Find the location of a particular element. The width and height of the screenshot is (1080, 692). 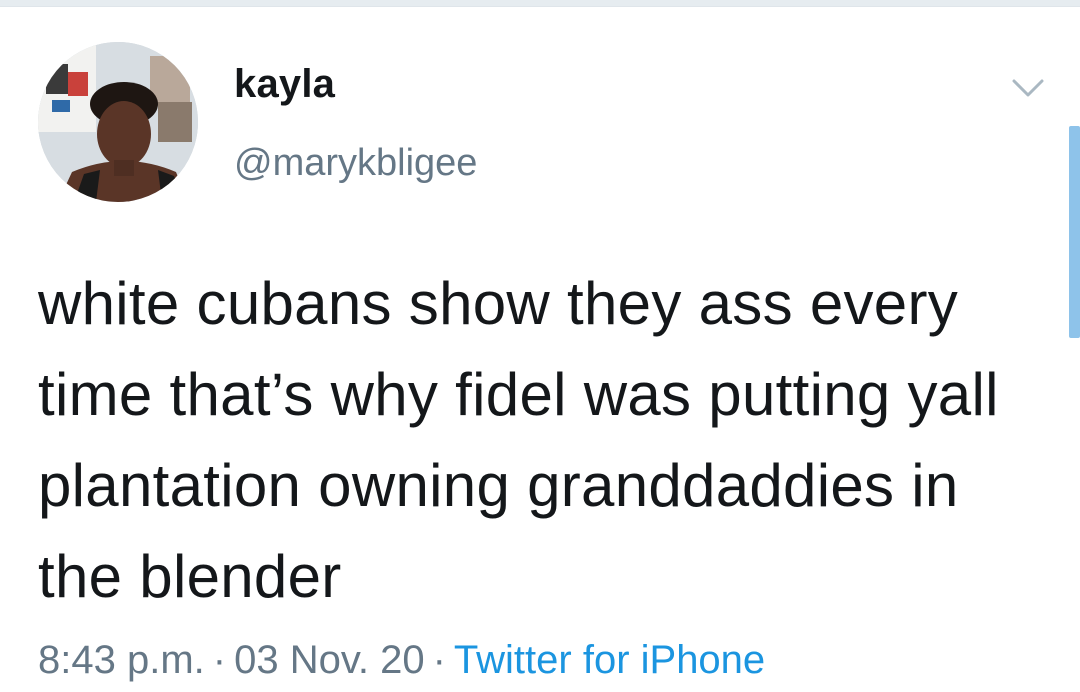

top-divider is located at coordinates (540, 3).